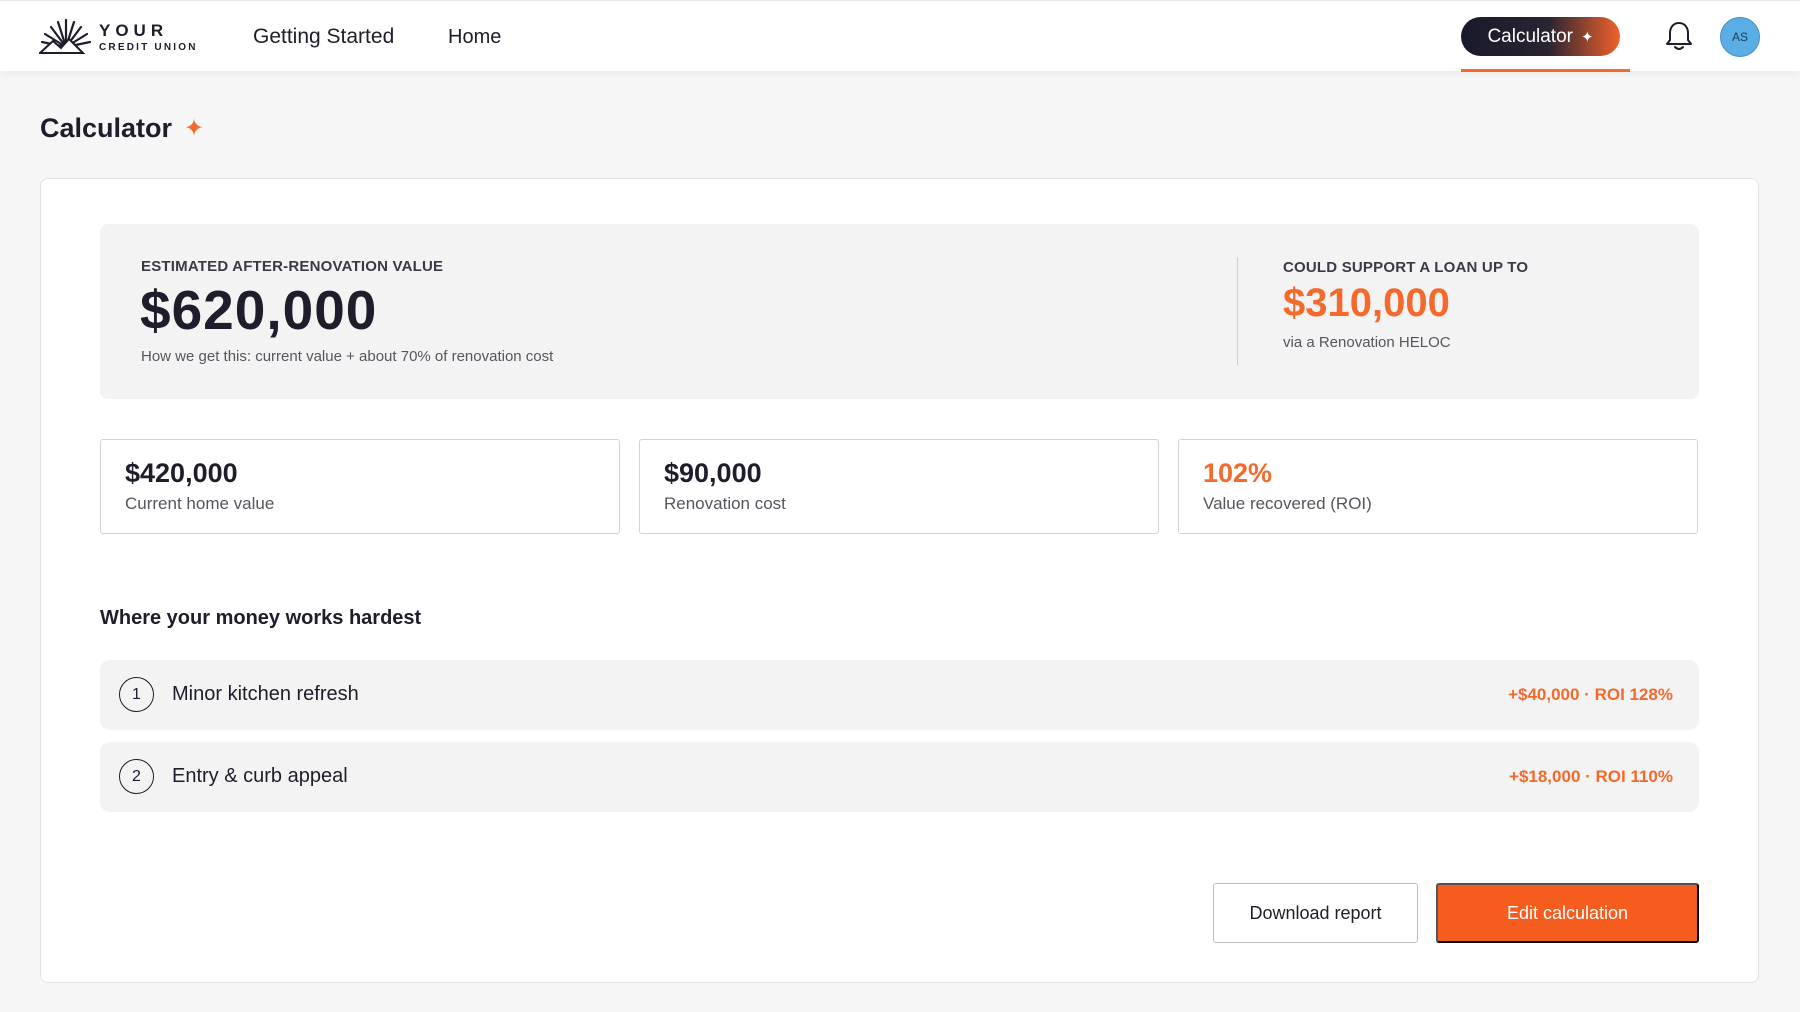 Image resolution: width=1800 pixels, height=1012 pixels. Describe the element at coordinates (200, 503) in the screenshot. I see `stat-label: Current home value` at that location.